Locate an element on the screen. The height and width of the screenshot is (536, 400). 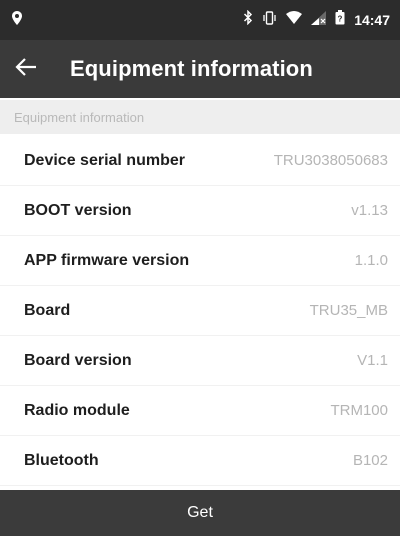
back-arrow-icon is located at coordinates (26, 69).